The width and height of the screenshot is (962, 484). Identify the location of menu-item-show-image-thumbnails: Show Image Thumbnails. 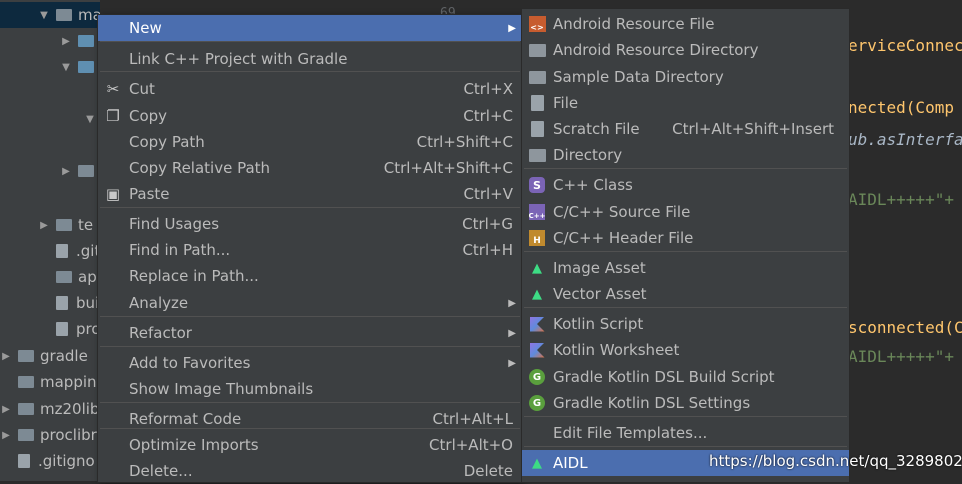
(310, 389).